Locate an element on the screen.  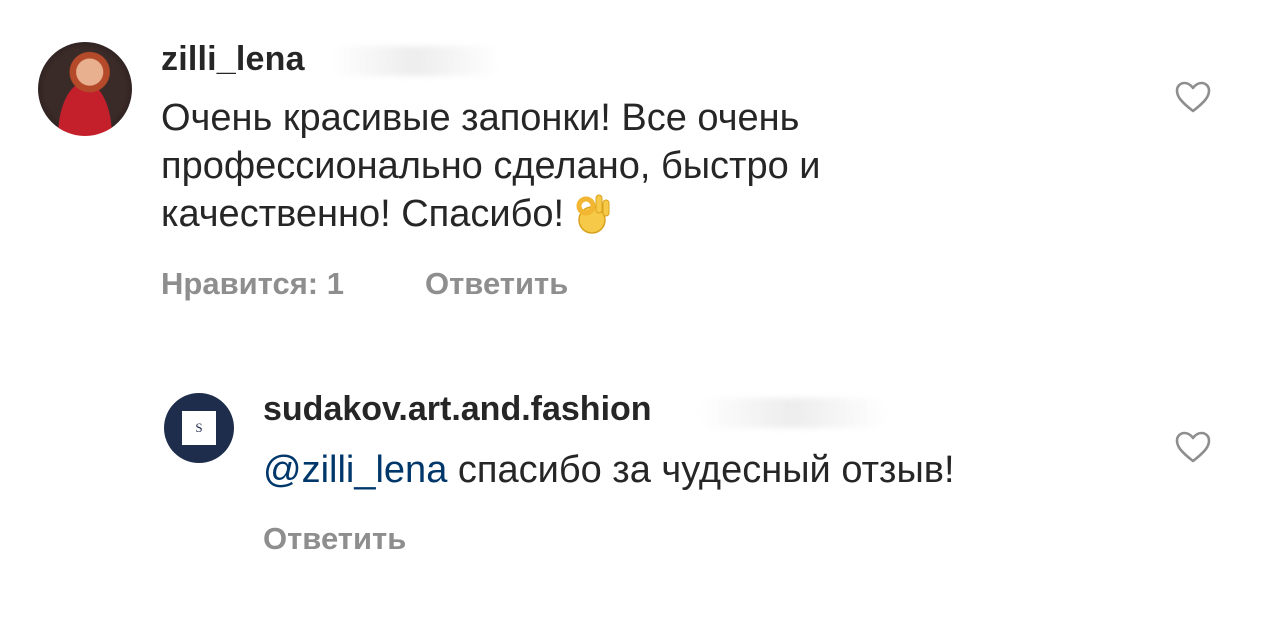
comment-text: @zilli_lena спасибо за чудесный отзыв! is located at coordinates (693, 470).